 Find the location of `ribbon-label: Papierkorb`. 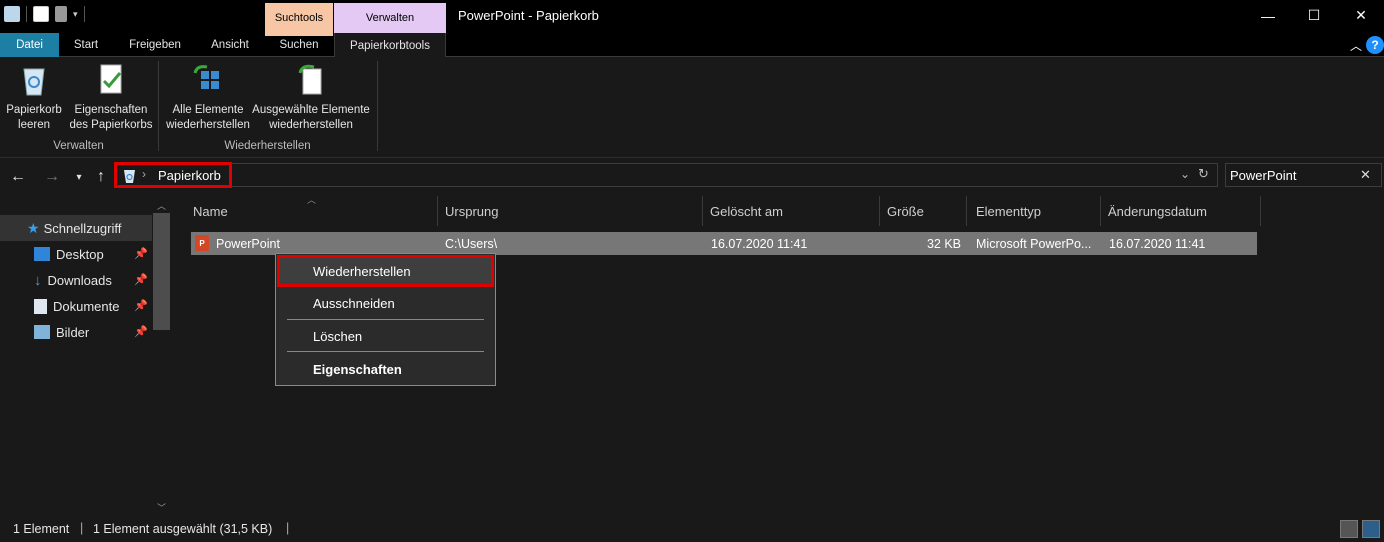

ribbon-label: Papierkorb is located at coordinates (34, 110).